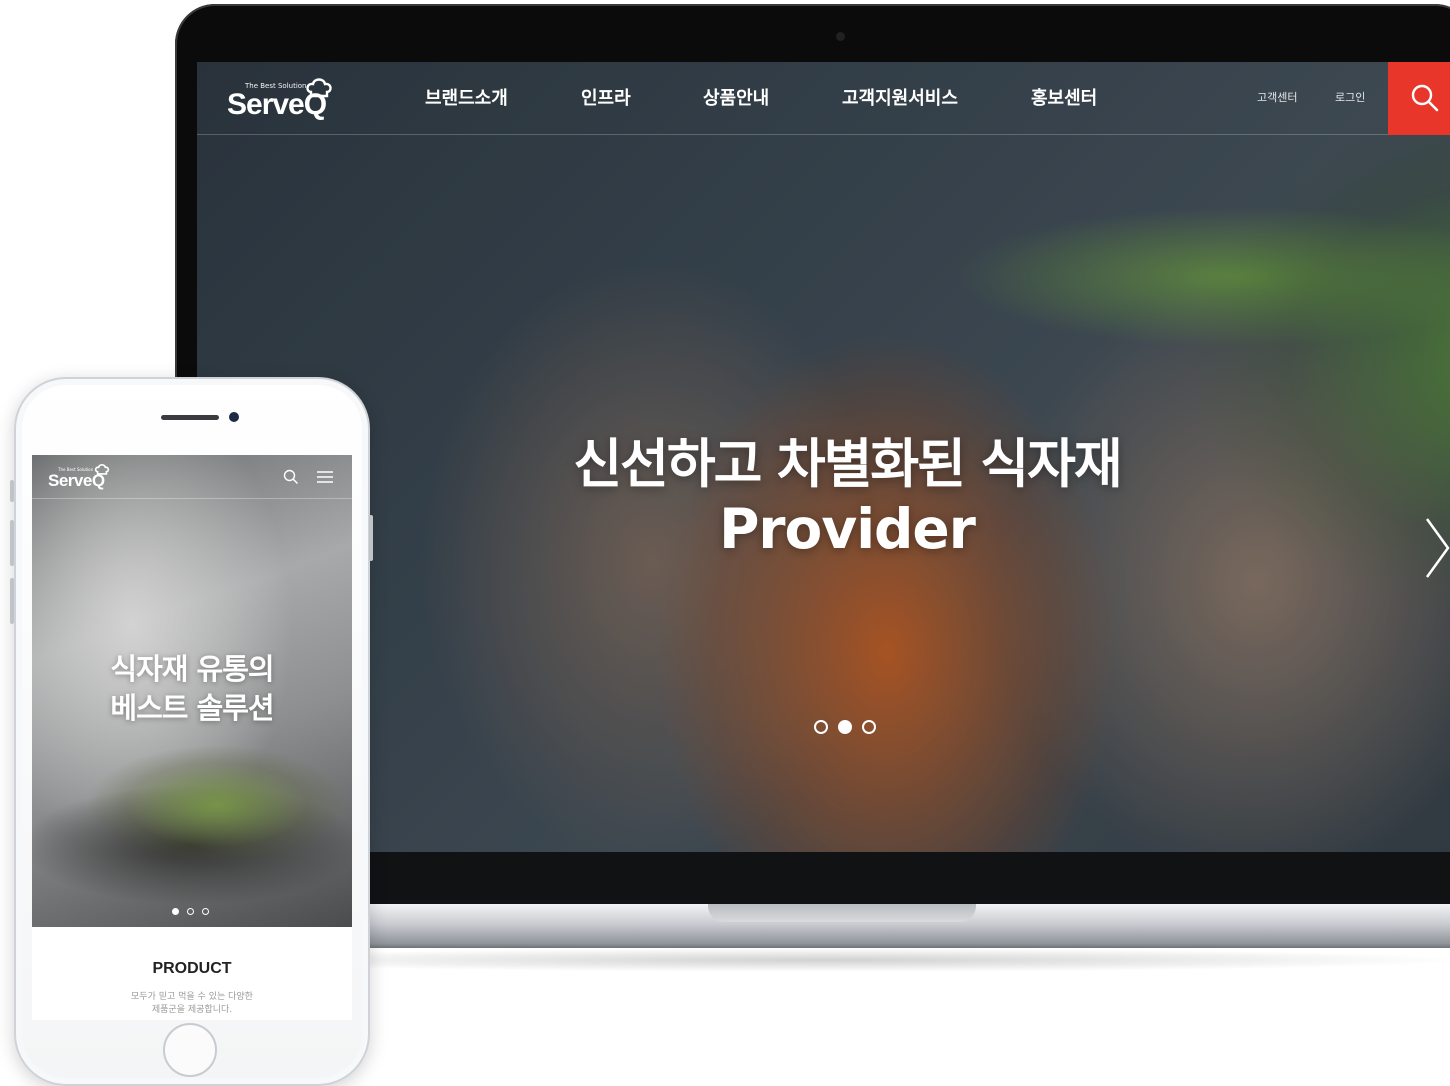  I want to click on hero-subtitle: Provider, so click(847, 529).